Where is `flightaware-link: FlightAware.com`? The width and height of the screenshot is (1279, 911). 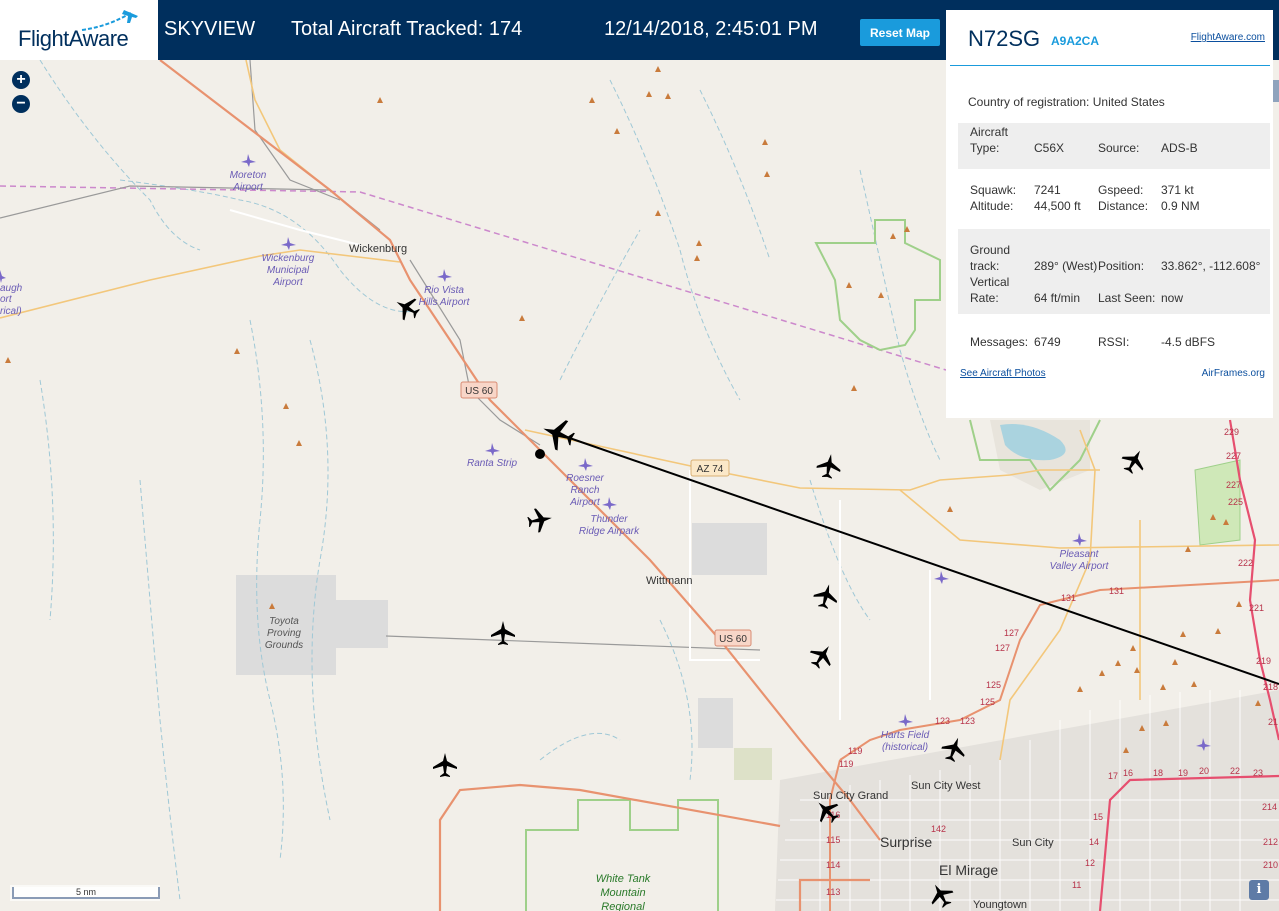 flightaware-link: FlightAware.com is located at coordinates (1228, 37).